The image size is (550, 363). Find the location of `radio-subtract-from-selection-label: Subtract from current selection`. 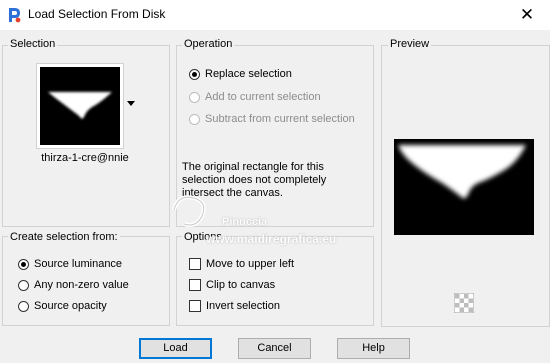

radio-subtract-from-selection-label: Subtract from current selection is located at coordinates (280, 119).